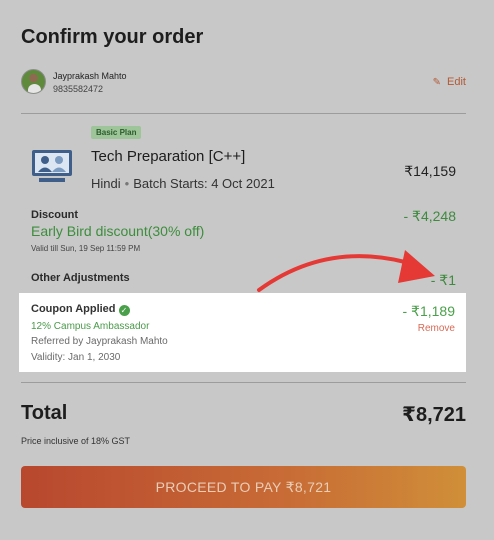 This screenshot has width=494, height=540. Describe the element at coordinates (86, 248) in the screenshot. I see `discount-validity: Valid till Sun, 19 Sep 11:59 PM` at that location.